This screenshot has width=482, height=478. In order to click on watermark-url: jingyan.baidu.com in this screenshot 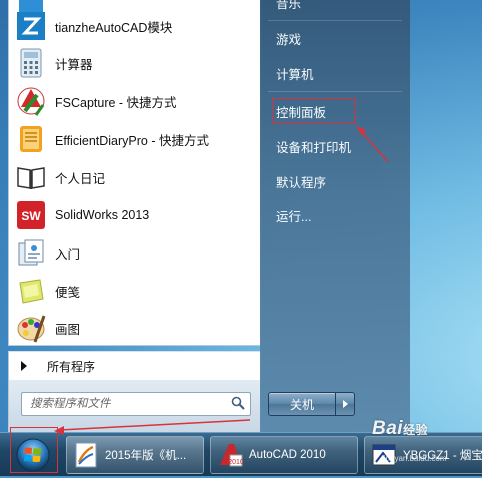, I will do `click(414, 458)`.